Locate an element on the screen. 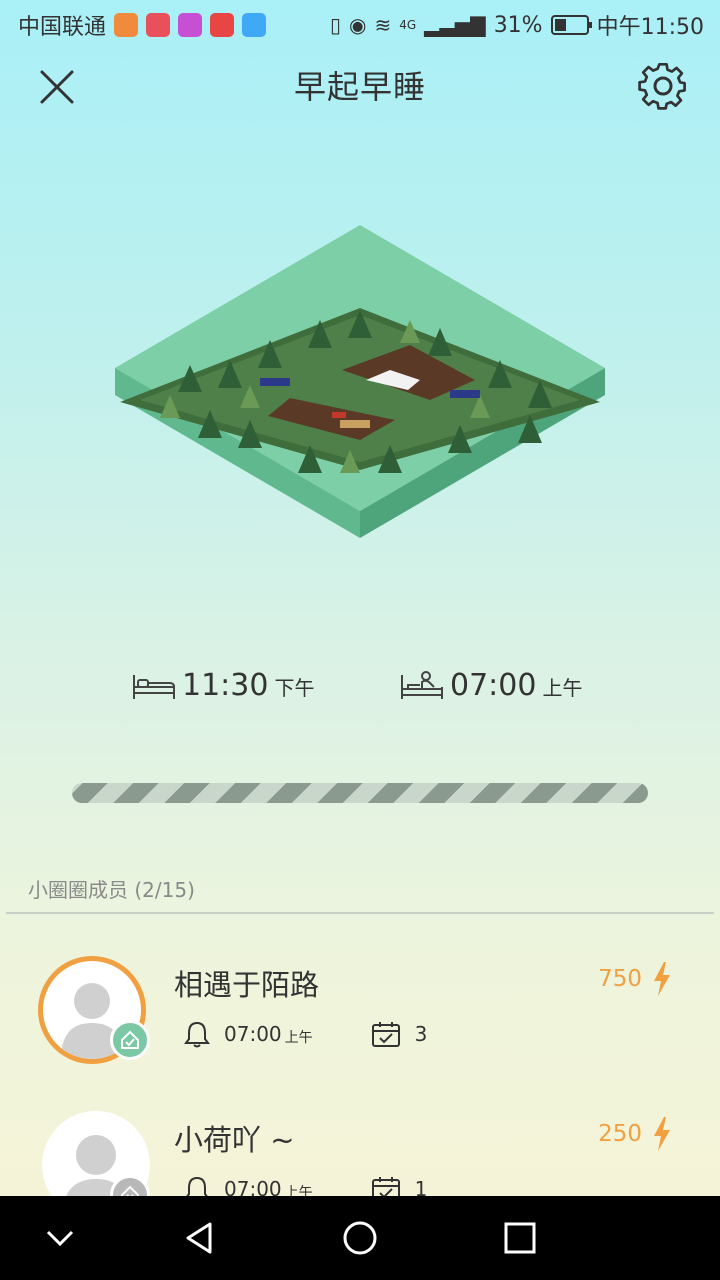 Image resolution: width=720 pixels, height=1280 pixels. status-bar: 中国联通 ▯ ◉ ≋ 4G ▂▃▅▇ 31% 中午11:50 is located at coordinates (360, 25).